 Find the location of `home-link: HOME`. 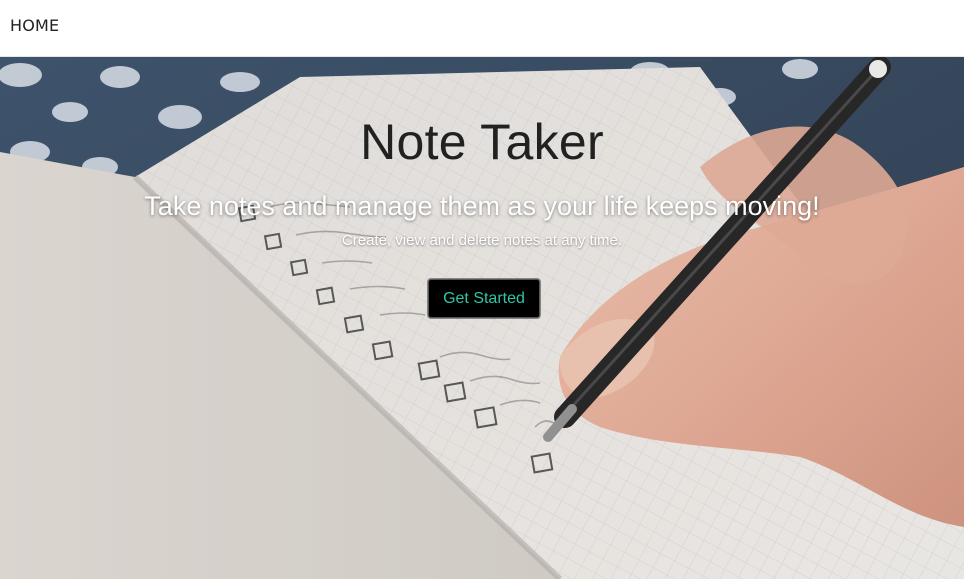

home-link: HOME is located at coordinates (34, 25).